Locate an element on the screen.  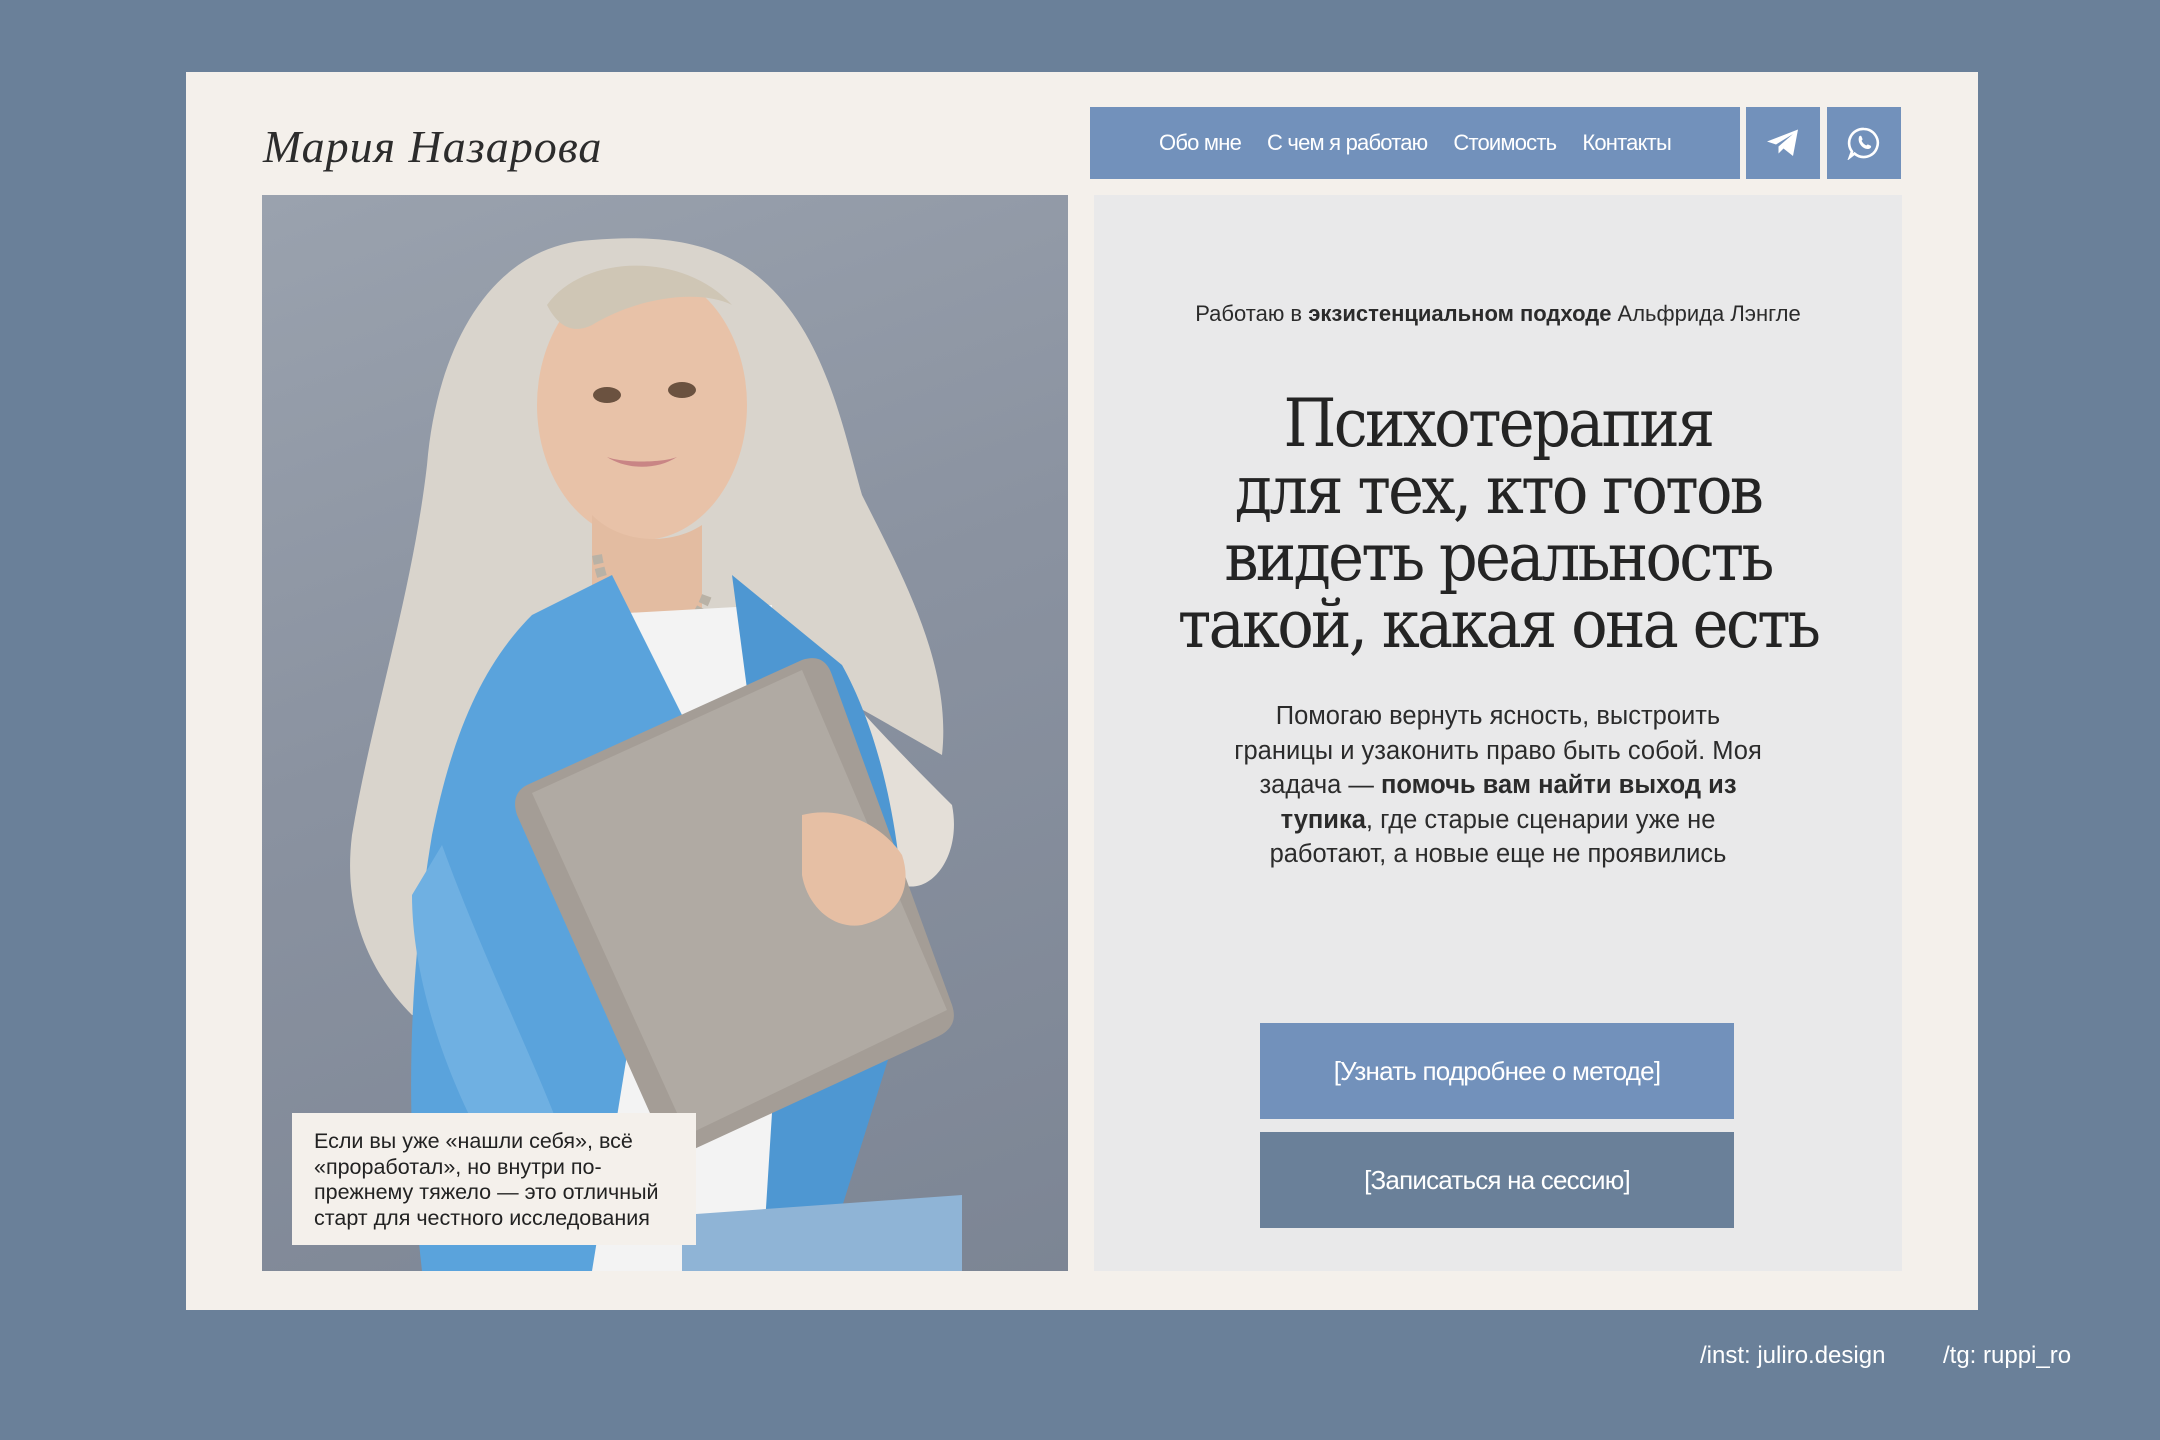
headline-line: видеть реальность is located at coordinates (1499, 557).